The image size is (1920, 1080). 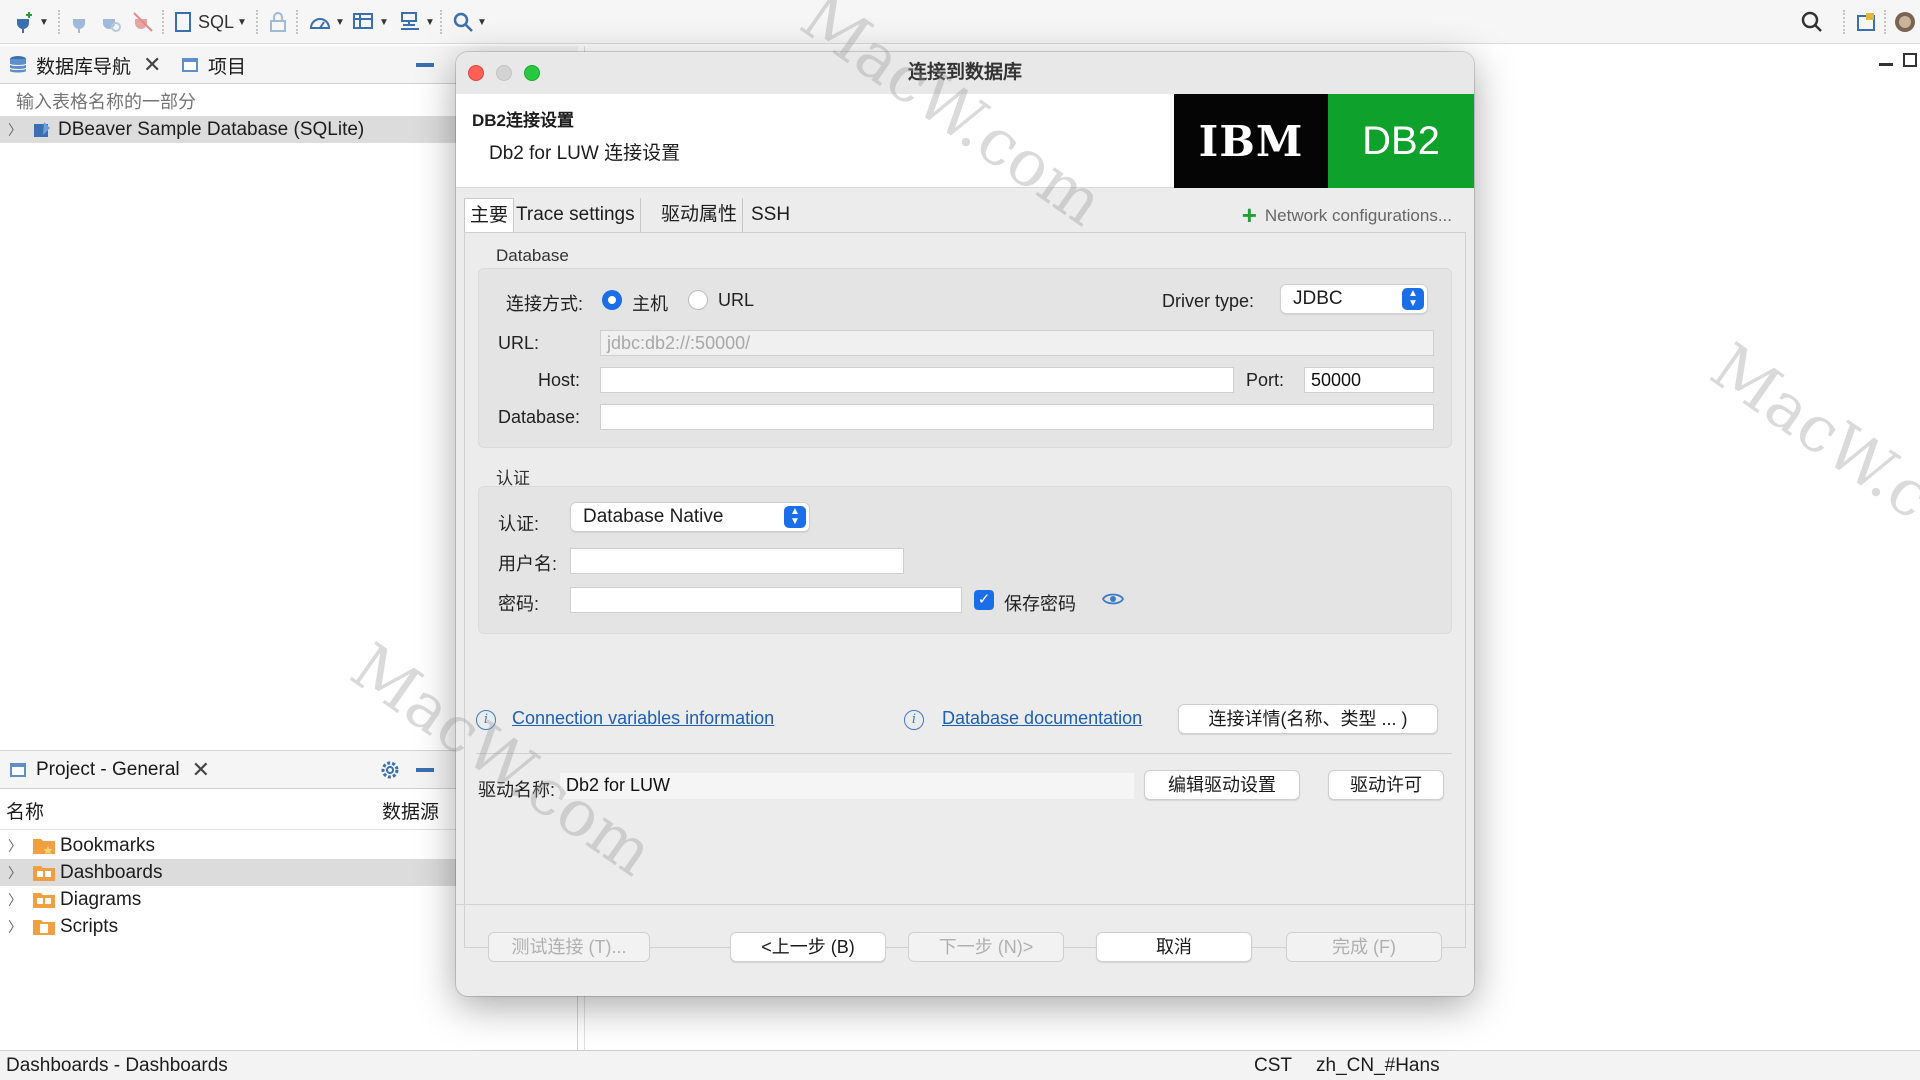 What do you see at coordinates (1354, 299) in the screenshot?
I see `driver-type-select: JDBC ▲ ▼` at bounding box center [1354, 299].